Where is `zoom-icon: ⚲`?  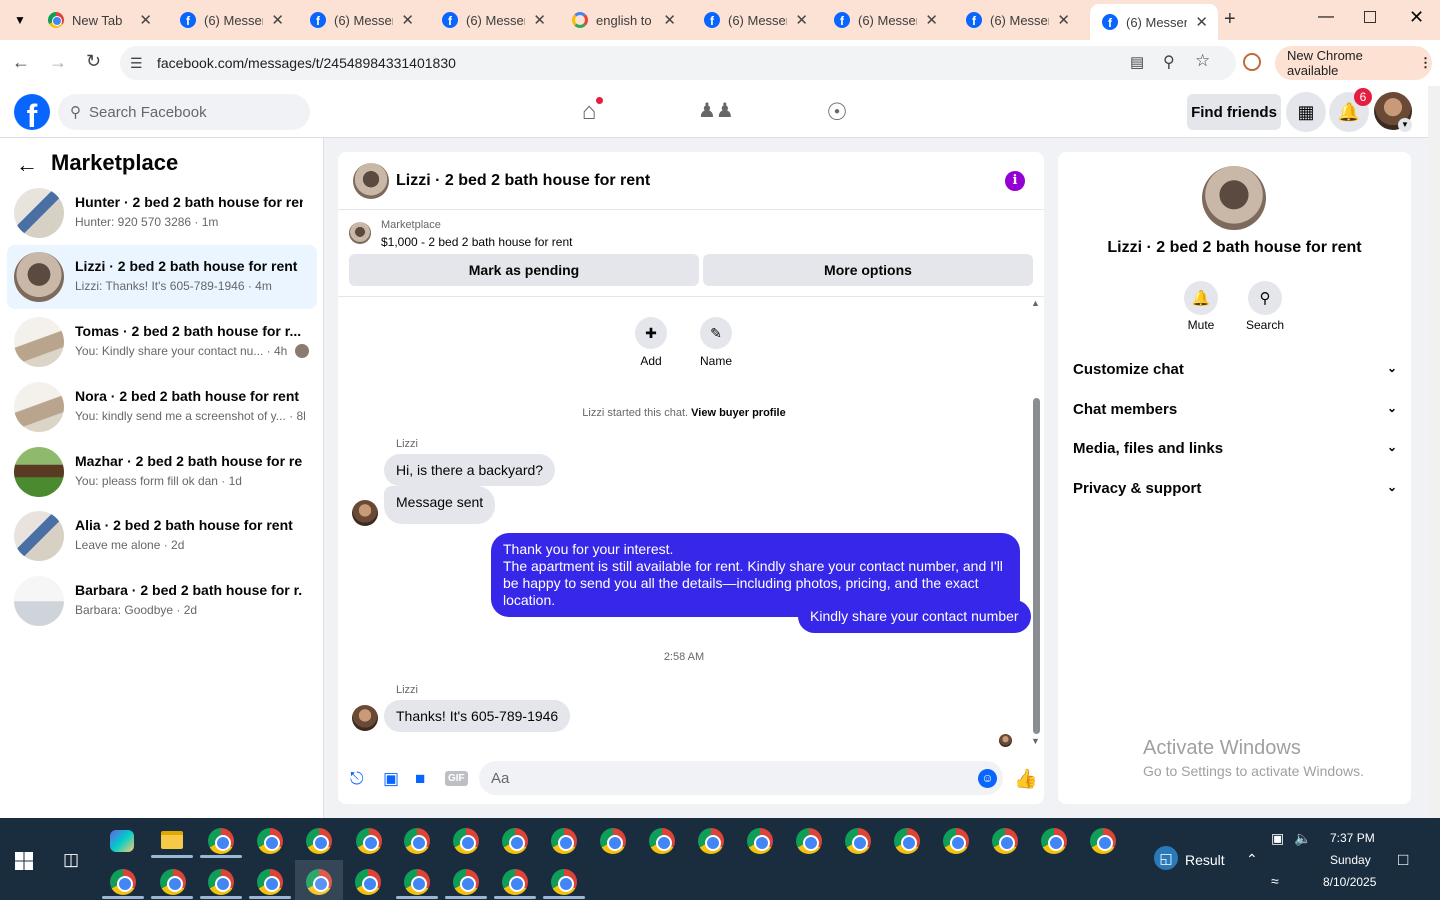 zoom-icon: ⚲ is located at coordinates (1169, 62).